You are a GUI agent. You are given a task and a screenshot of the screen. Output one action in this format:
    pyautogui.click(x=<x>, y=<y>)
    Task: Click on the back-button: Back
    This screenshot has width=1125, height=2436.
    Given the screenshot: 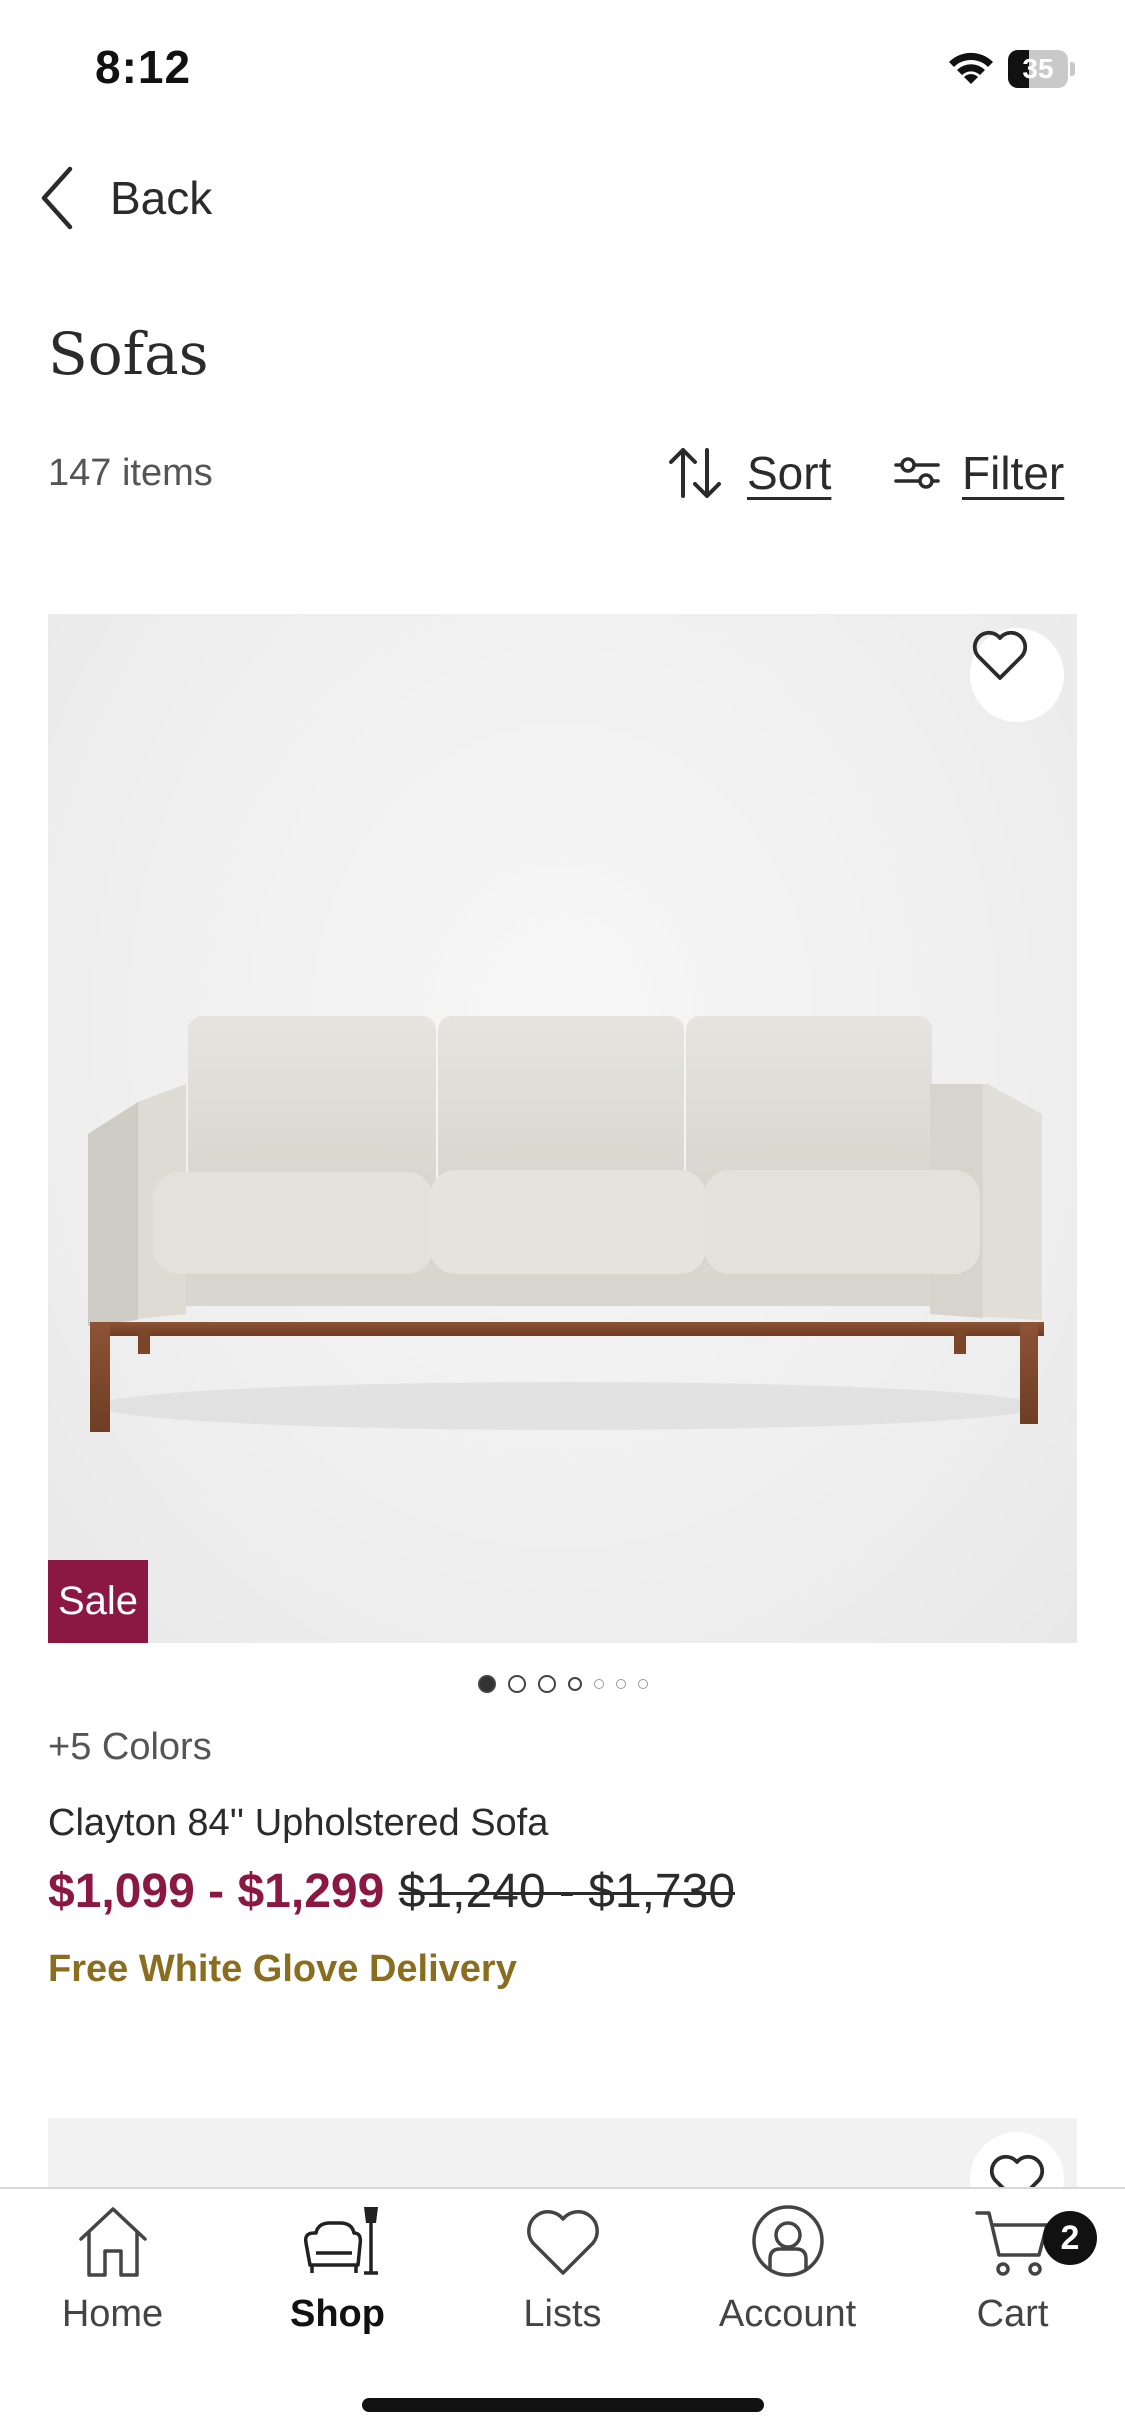 What is the action you would take?
    pyautogui.click(x=124, y=198)
    